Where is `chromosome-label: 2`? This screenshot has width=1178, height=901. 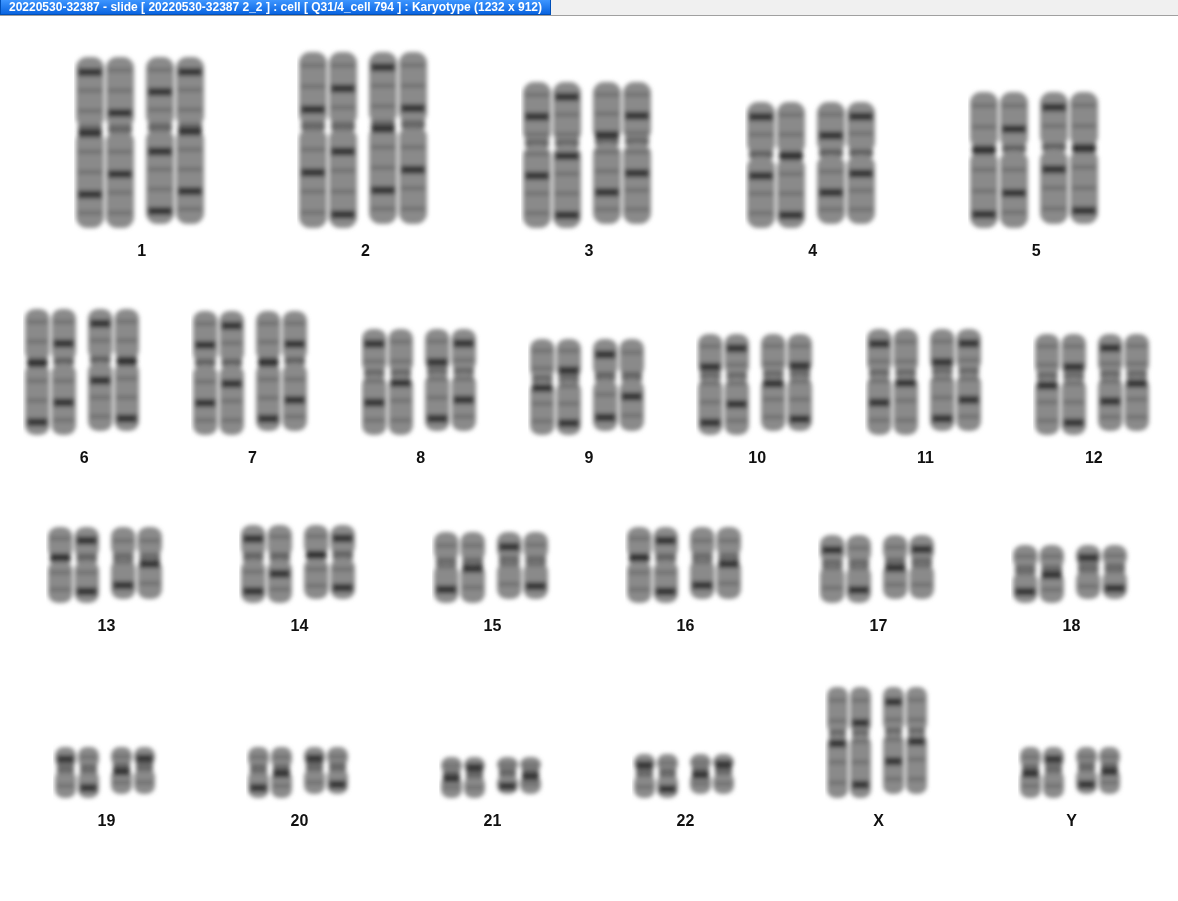 chromosome-label: 2 is located at coordinates (365, 251).